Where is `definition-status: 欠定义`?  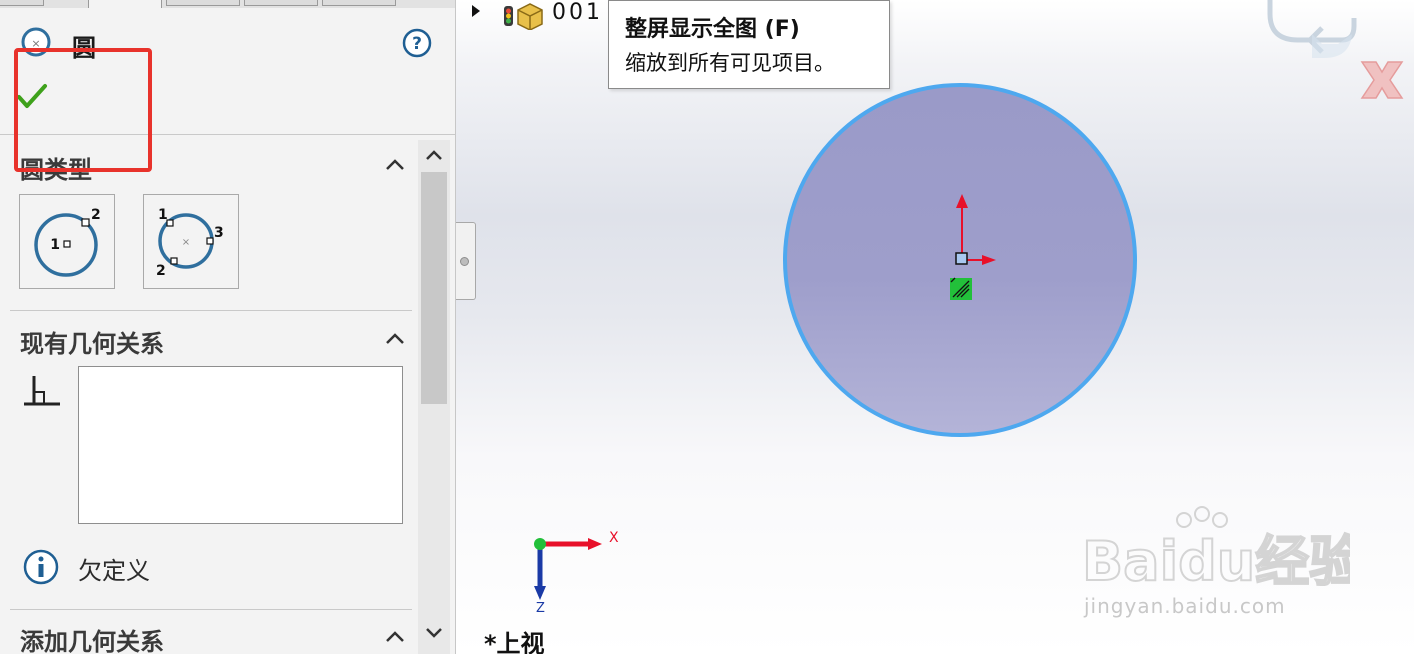 definition-status: 欠定义 is located at coordinates (114, 571).